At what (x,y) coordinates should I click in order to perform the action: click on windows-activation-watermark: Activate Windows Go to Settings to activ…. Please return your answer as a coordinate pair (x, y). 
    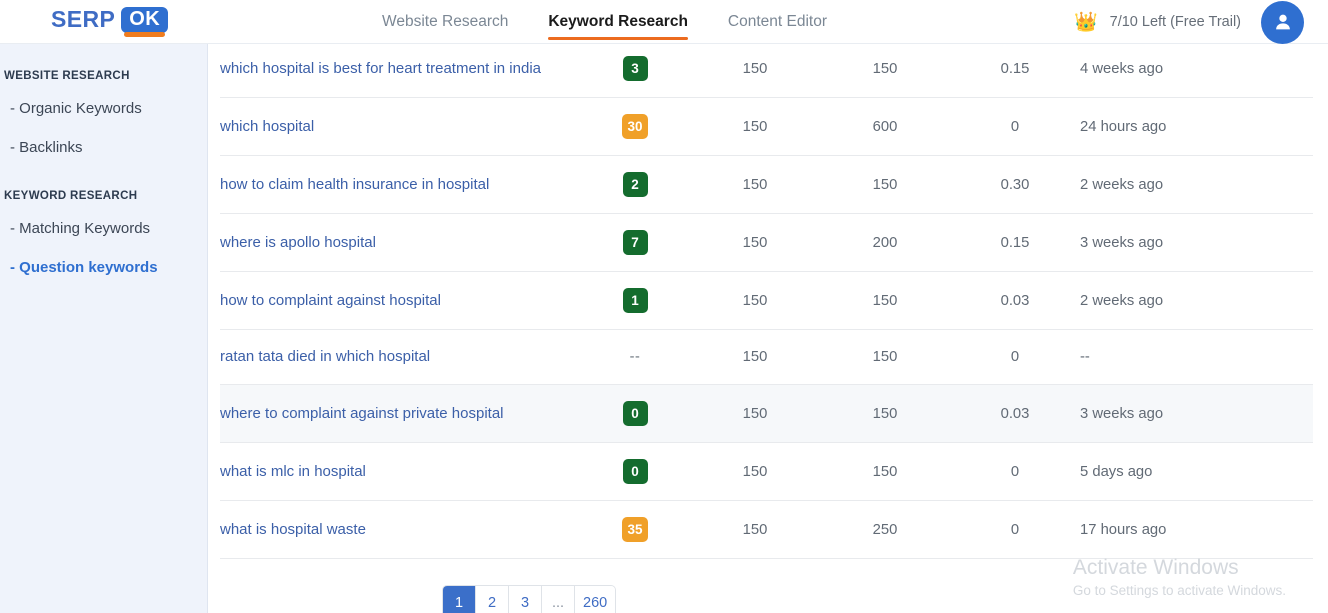
    Looking at the image, I should click on (1179, 577).